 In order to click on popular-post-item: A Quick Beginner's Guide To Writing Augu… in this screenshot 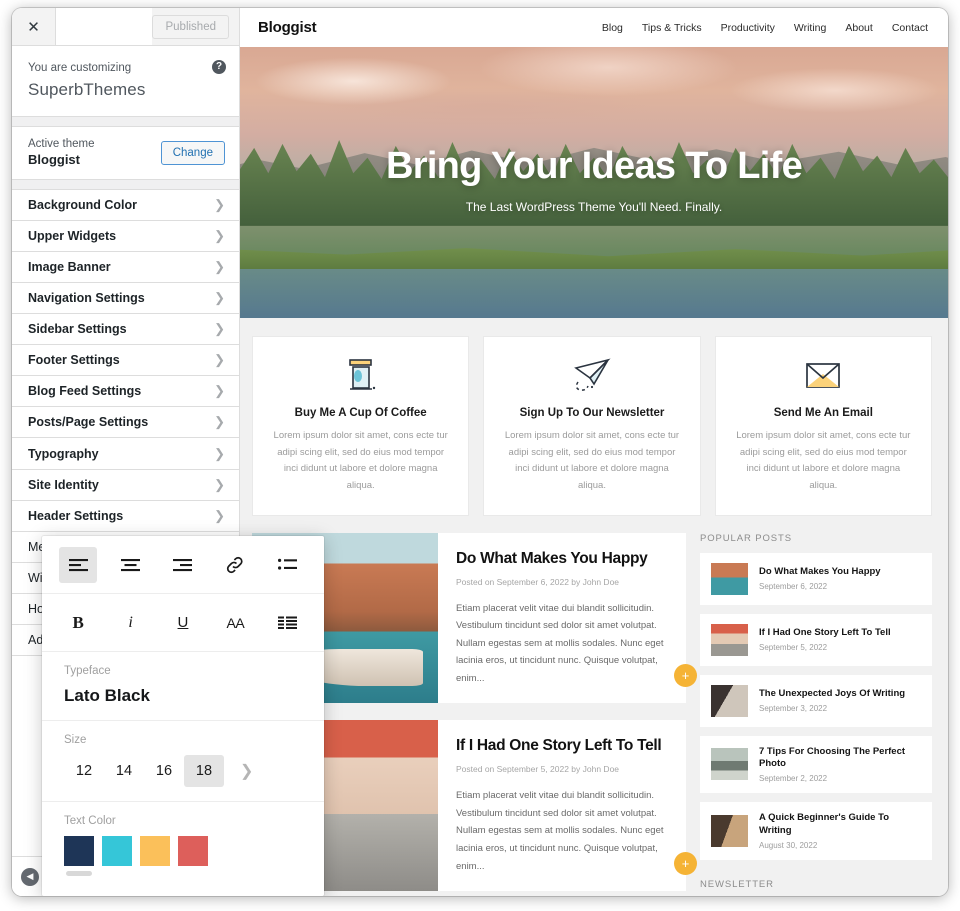, I will do `click(816, 831)`.